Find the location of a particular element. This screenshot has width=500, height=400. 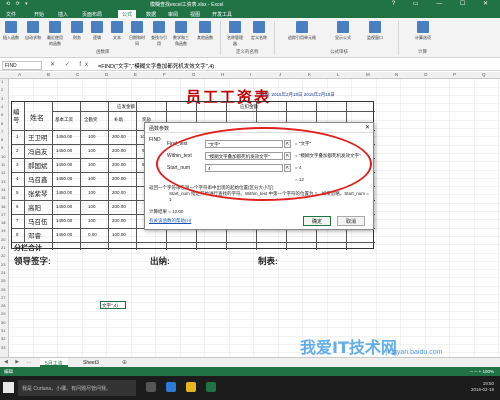

tab-insert: 插入 is located at coordinates (63, 14).